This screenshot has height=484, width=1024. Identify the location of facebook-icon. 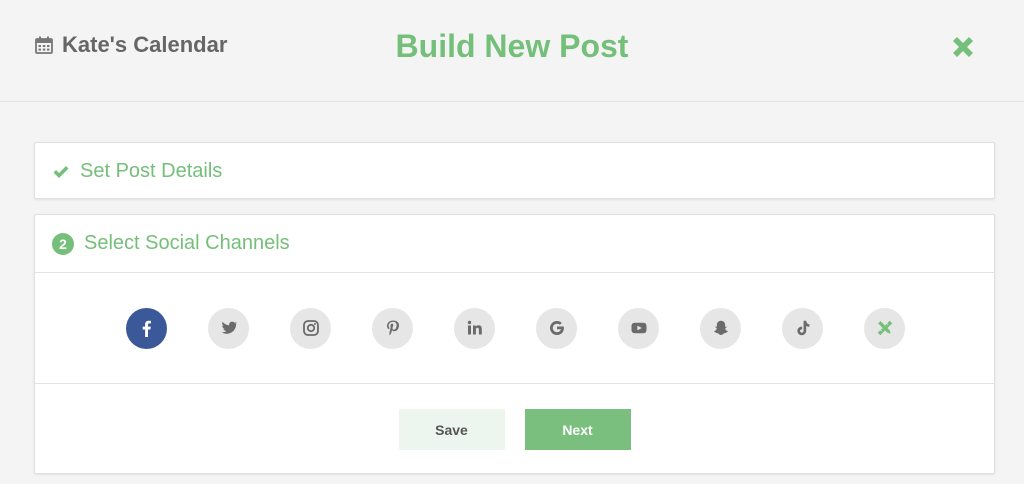
(146, 328).